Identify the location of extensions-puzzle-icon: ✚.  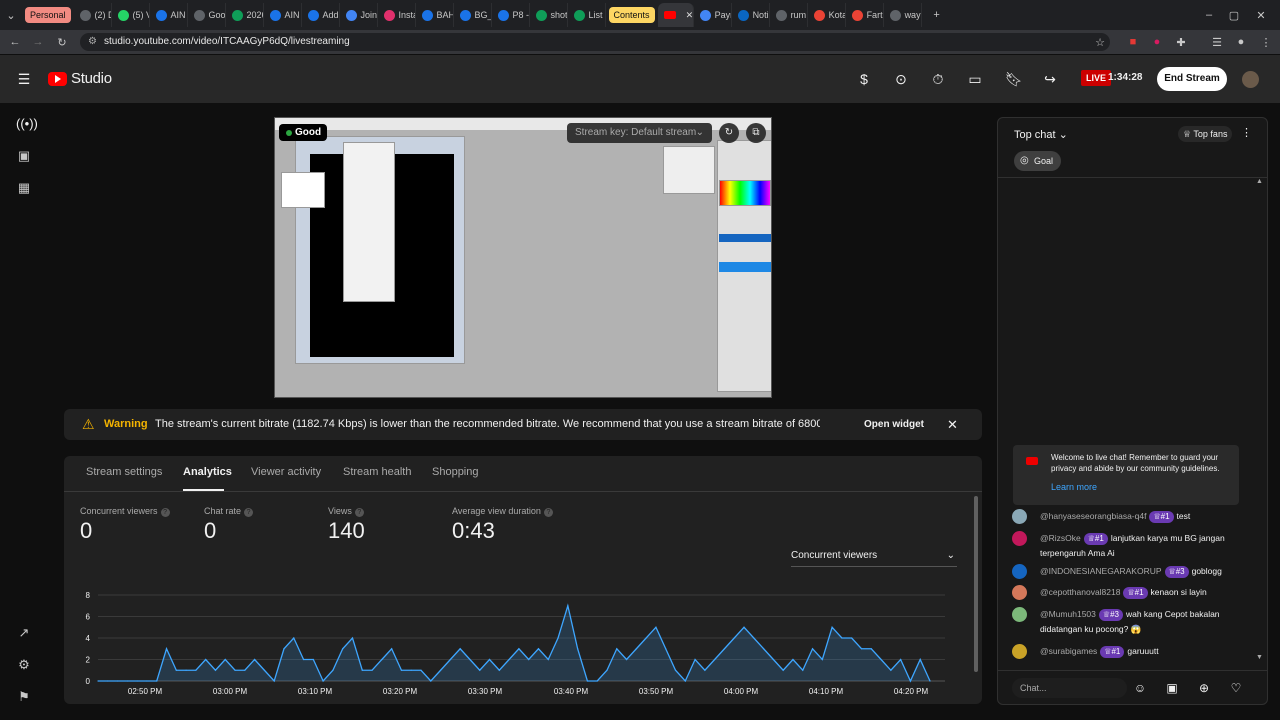
(1181, 42).